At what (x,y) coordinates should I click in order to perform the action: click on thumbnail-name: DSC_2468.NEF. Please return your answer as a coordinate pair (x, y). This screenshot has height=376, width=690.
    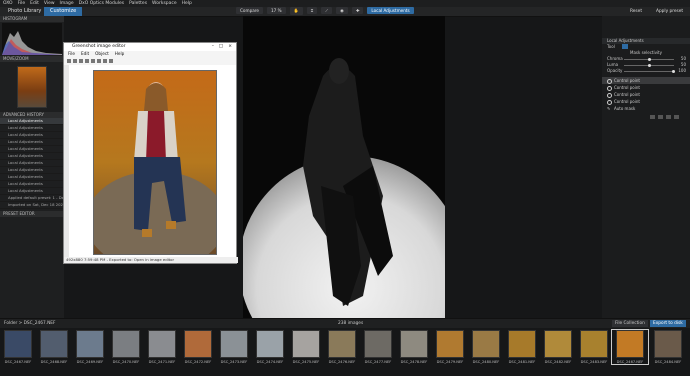
    Looking at the image, I should click on (54, 362).